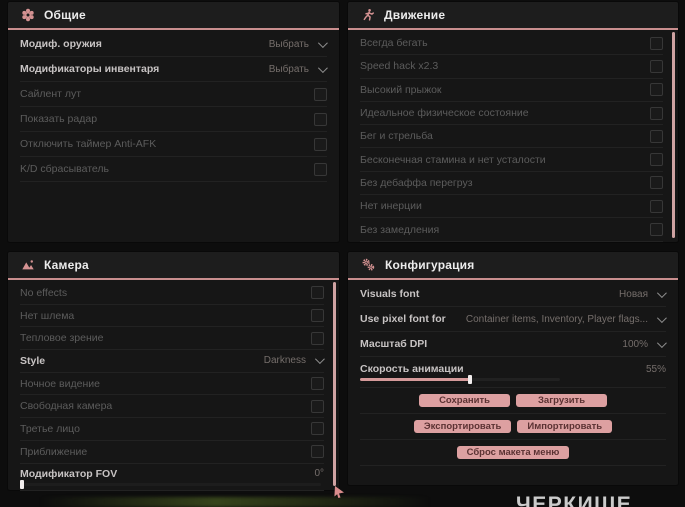 The height and width of the screenshot is (507, 685). Describe the element at coordinates (513, 344) in the screenshot. I see `menu-row: Масштаб DPI 100%` at that location.